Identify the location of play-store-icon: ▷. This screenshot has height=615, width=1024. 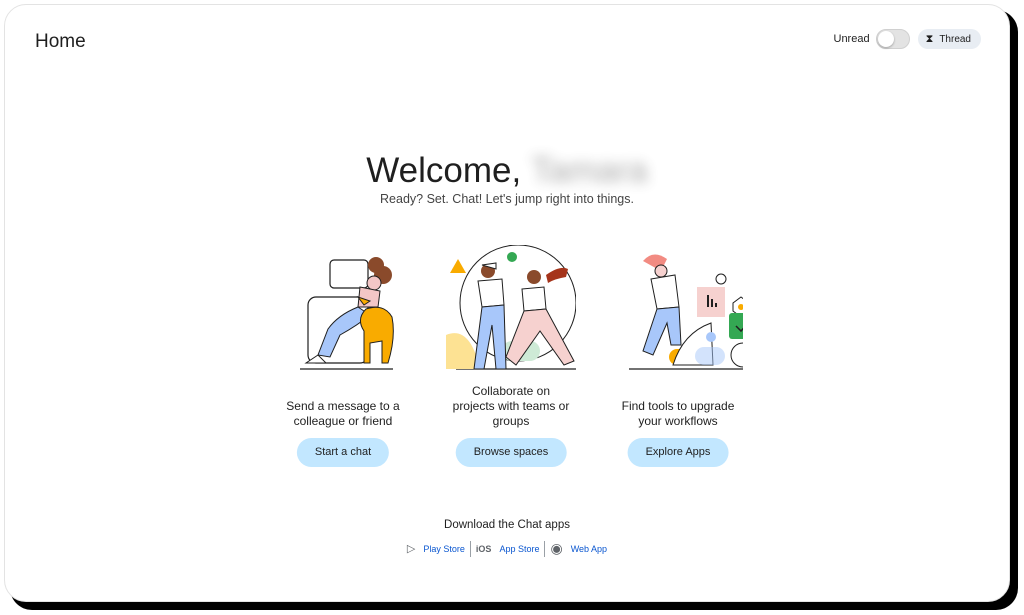
(411, 549).